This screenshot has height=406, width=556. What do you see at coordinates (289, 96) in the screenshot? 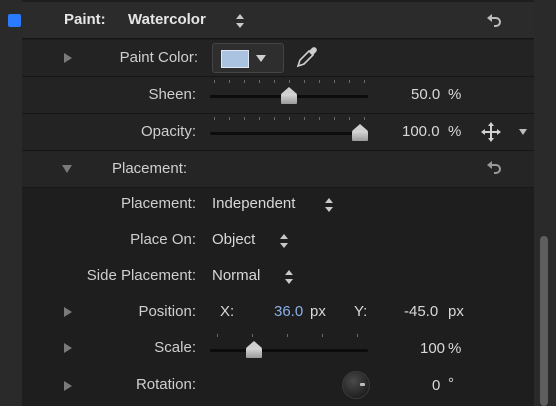
I see `sheen-slider-knob` at bounding box center [289, 96].